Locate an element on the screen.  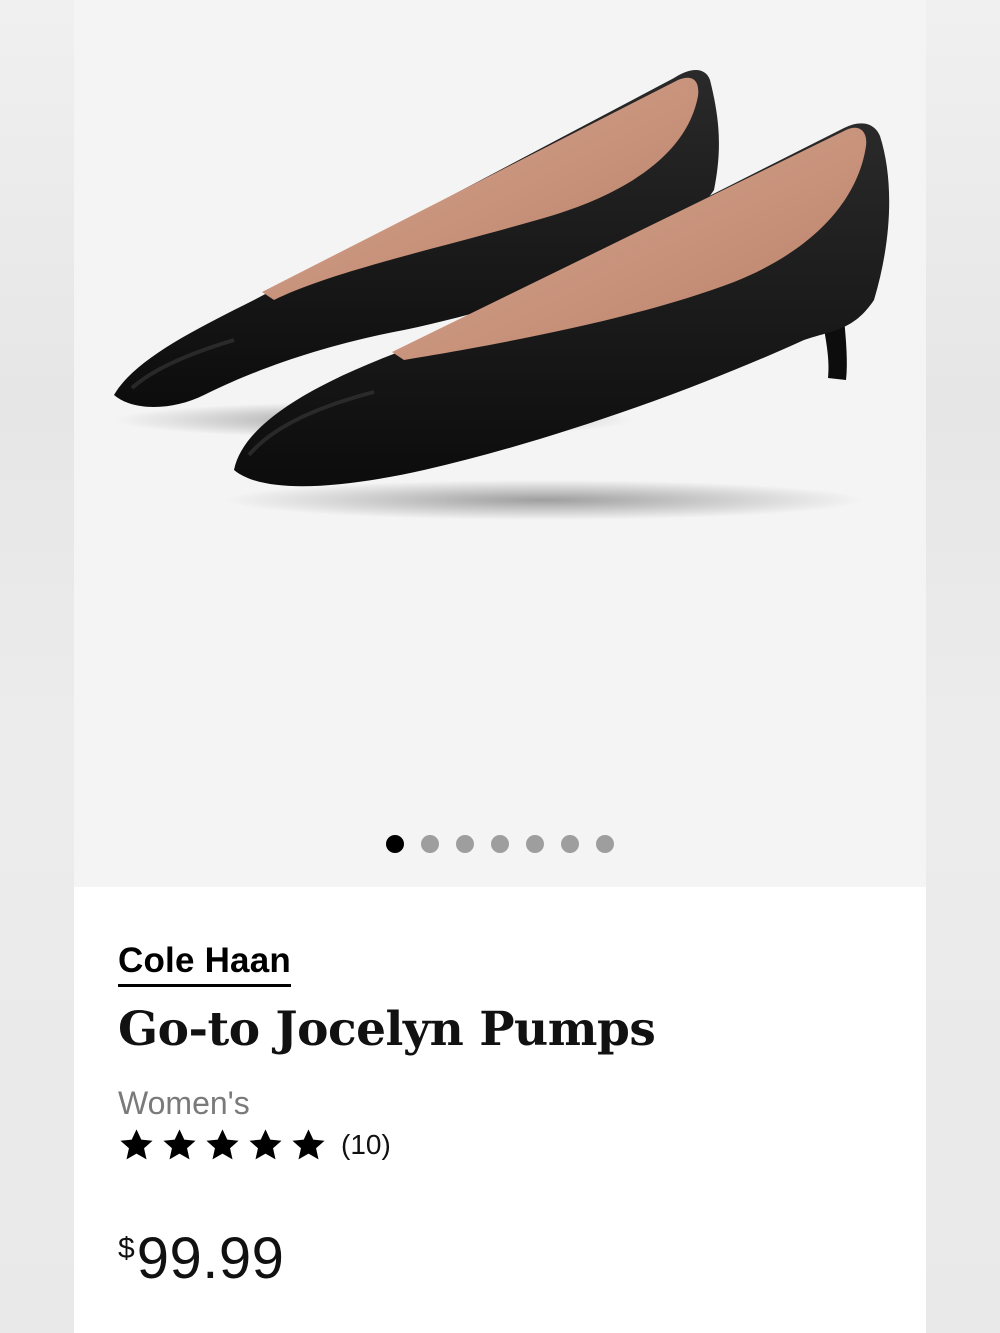
image-carousel-dots is located at coordinates (500, 844).